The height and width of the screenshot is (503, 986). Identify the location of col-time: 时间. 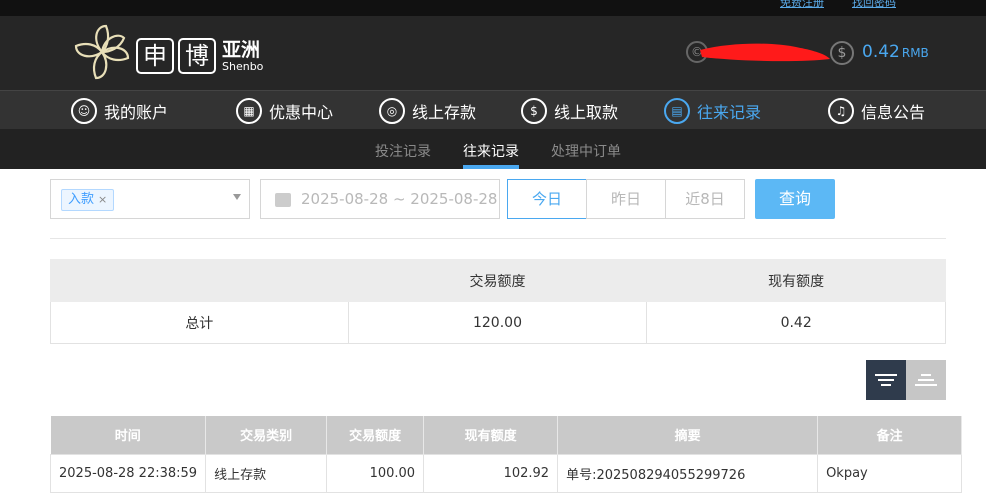
(128, 435).